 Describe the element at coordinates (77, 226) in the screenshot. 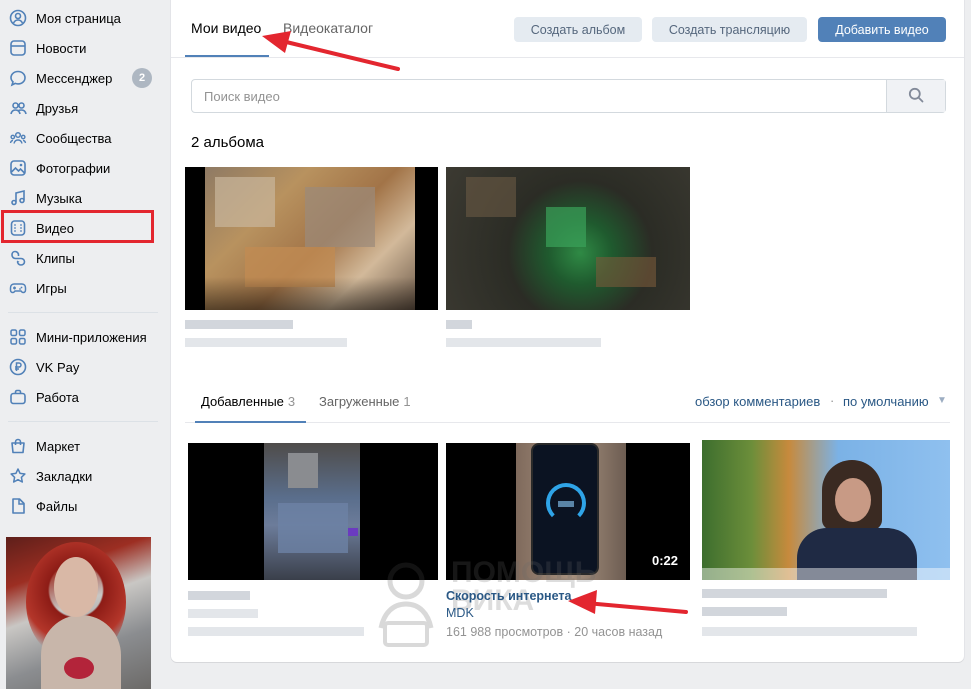

I see `video-highlight-box` at that location.